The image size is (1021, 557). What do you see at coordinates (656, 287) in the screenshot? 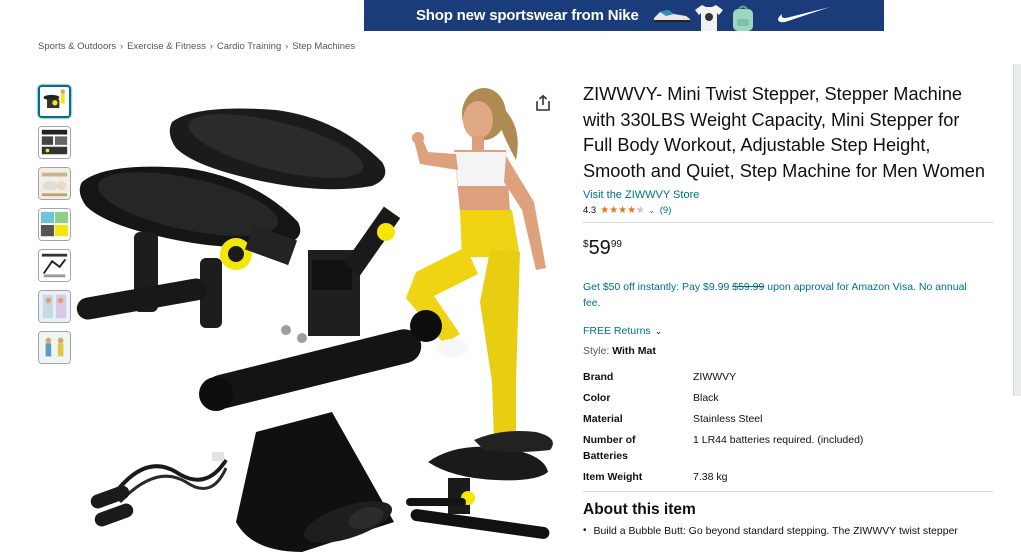
I see `promo-prefix: Get $50 off instantly: Pay $9.99` at bounding box center [656, 287].